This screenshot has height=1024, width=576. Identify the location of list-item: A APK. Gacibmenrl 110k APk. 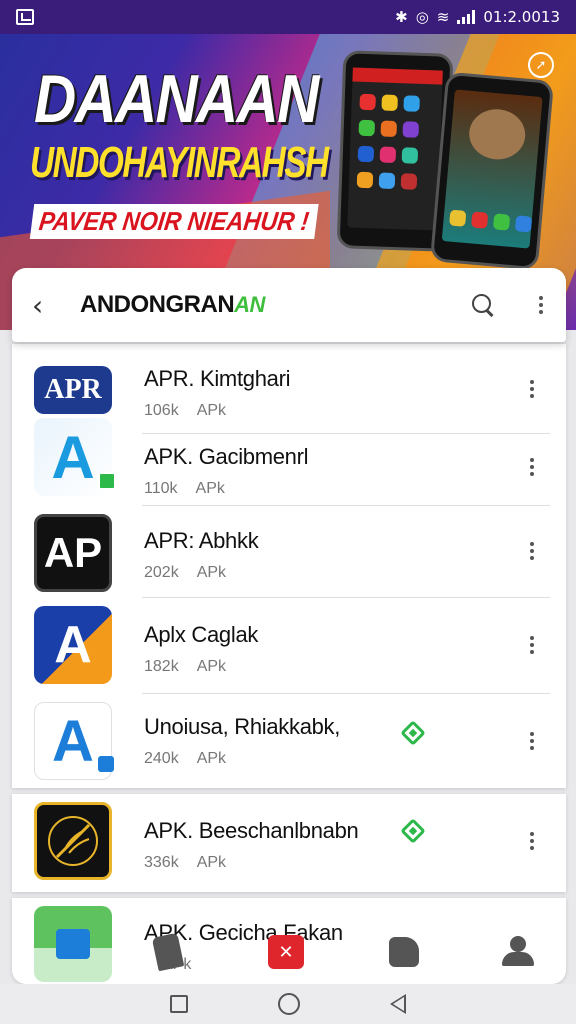
(289, 462).